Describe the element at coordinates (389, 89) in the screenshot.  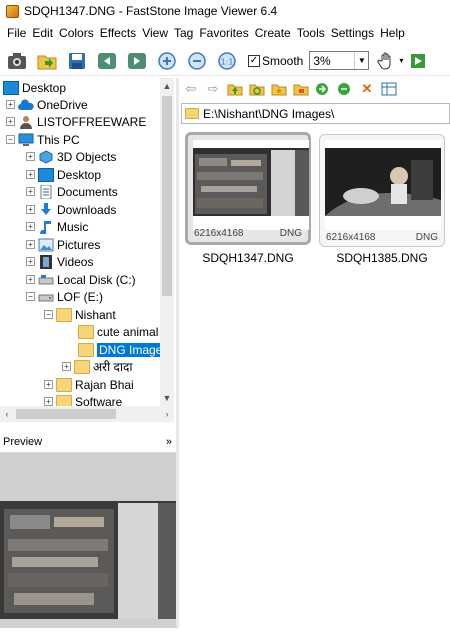
I see `view-mode-icon` at that location.